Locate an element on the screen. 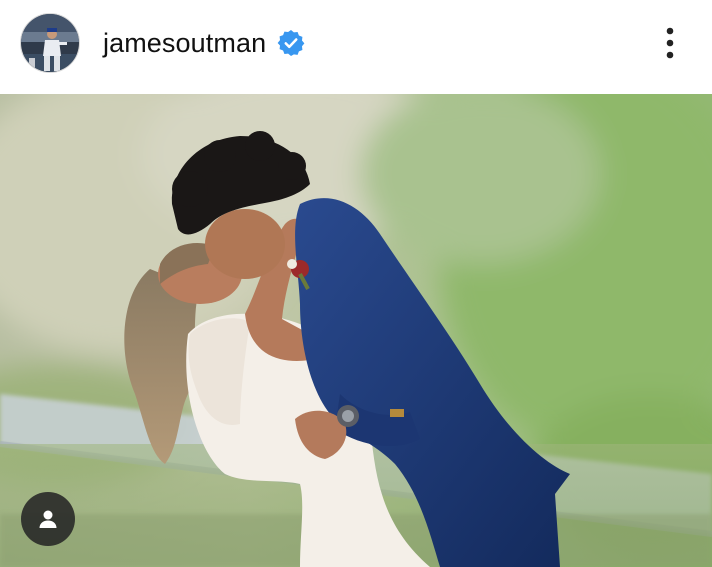  more-options-button is located at coordinates (670, 43).